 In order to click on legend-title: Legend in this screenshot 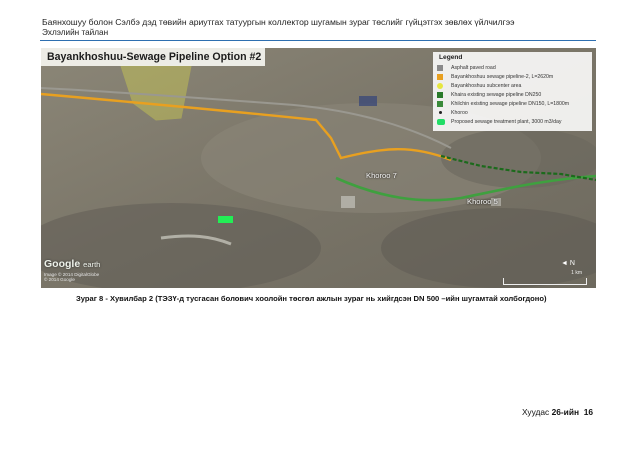, I will do `click(451, 57)`.